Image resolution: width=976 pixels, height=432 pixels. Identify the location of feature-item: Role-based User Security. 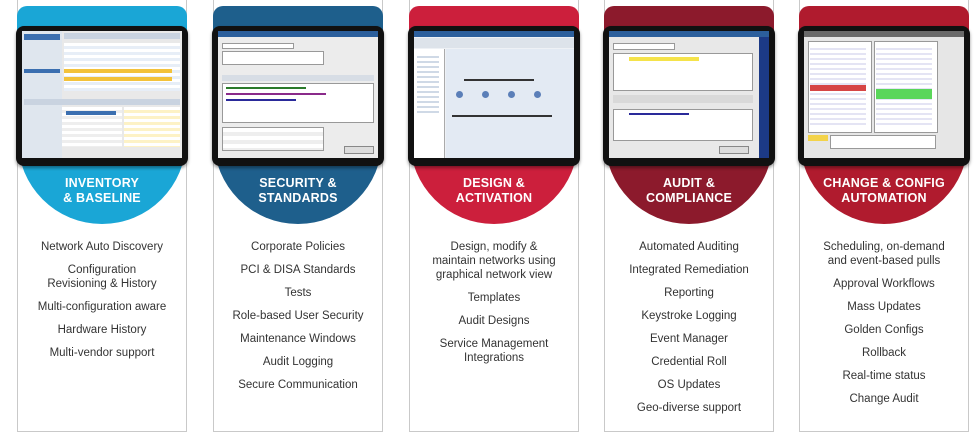
(298, 316).